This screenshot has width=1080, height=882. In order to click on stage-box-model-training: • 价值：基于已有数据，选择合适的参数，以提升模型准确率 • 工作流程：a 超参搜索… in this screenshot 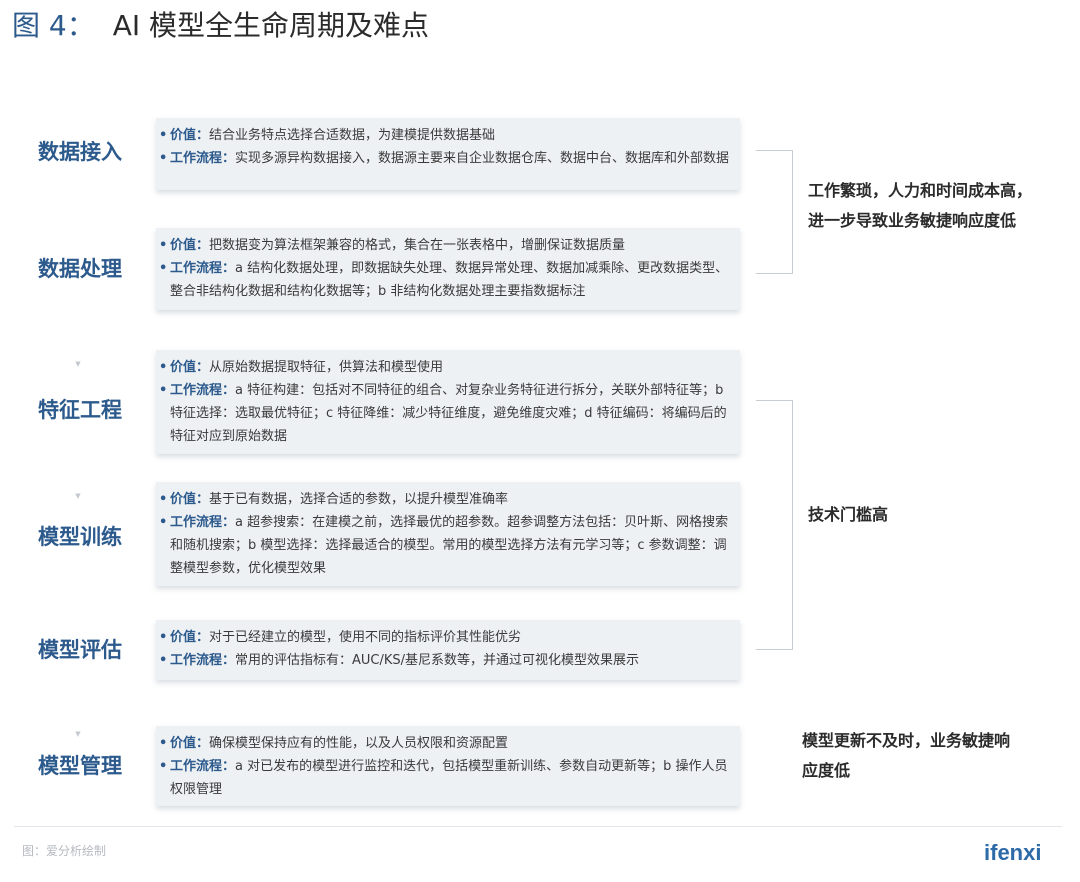, I will do `click(448, 534)`.